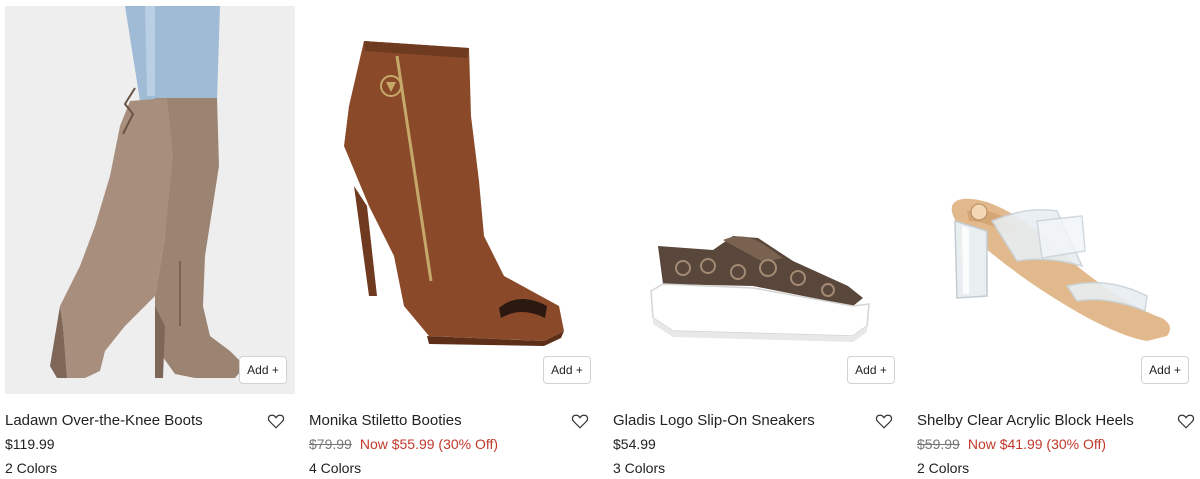  I want to click on price-row: $119.99, so click(150, 445).